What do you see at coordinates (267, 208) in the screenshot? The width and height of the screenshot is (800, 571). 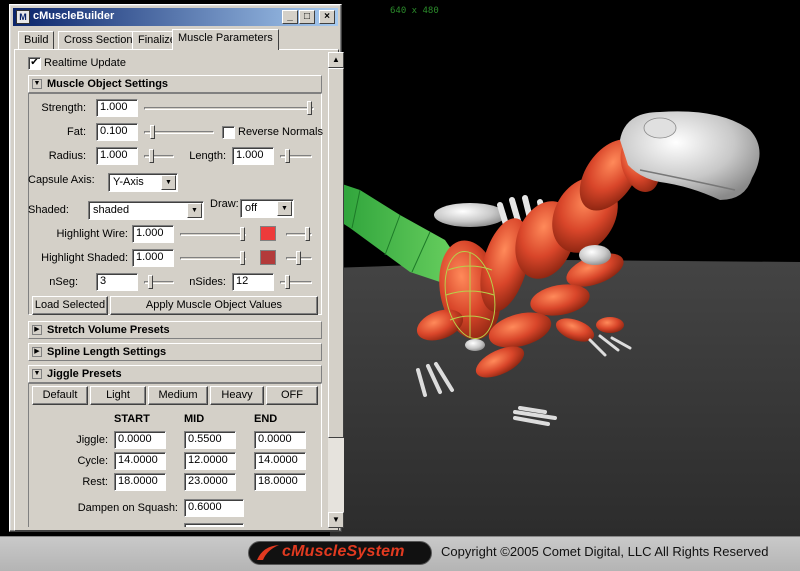 I see `draw-dropdown: off ▼` at bounding box center [267, 208].